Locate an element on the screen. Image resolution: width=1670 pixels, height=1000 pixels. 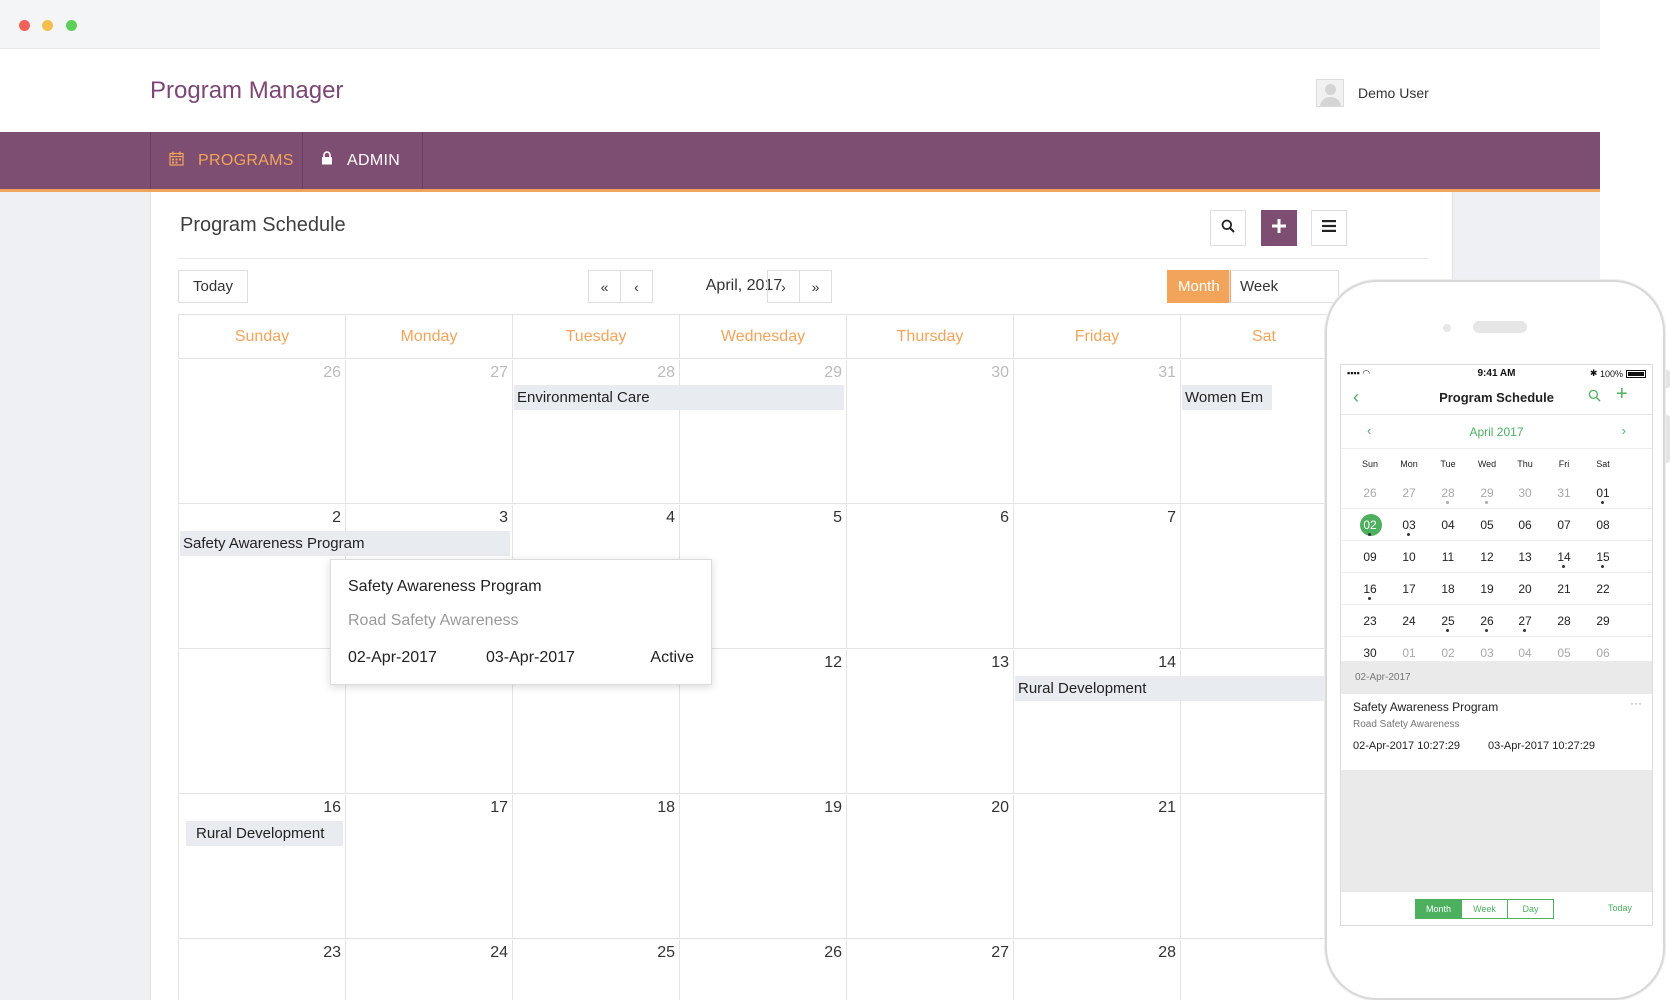
mobile-day: 12 is located at coordinates (1487, 557).